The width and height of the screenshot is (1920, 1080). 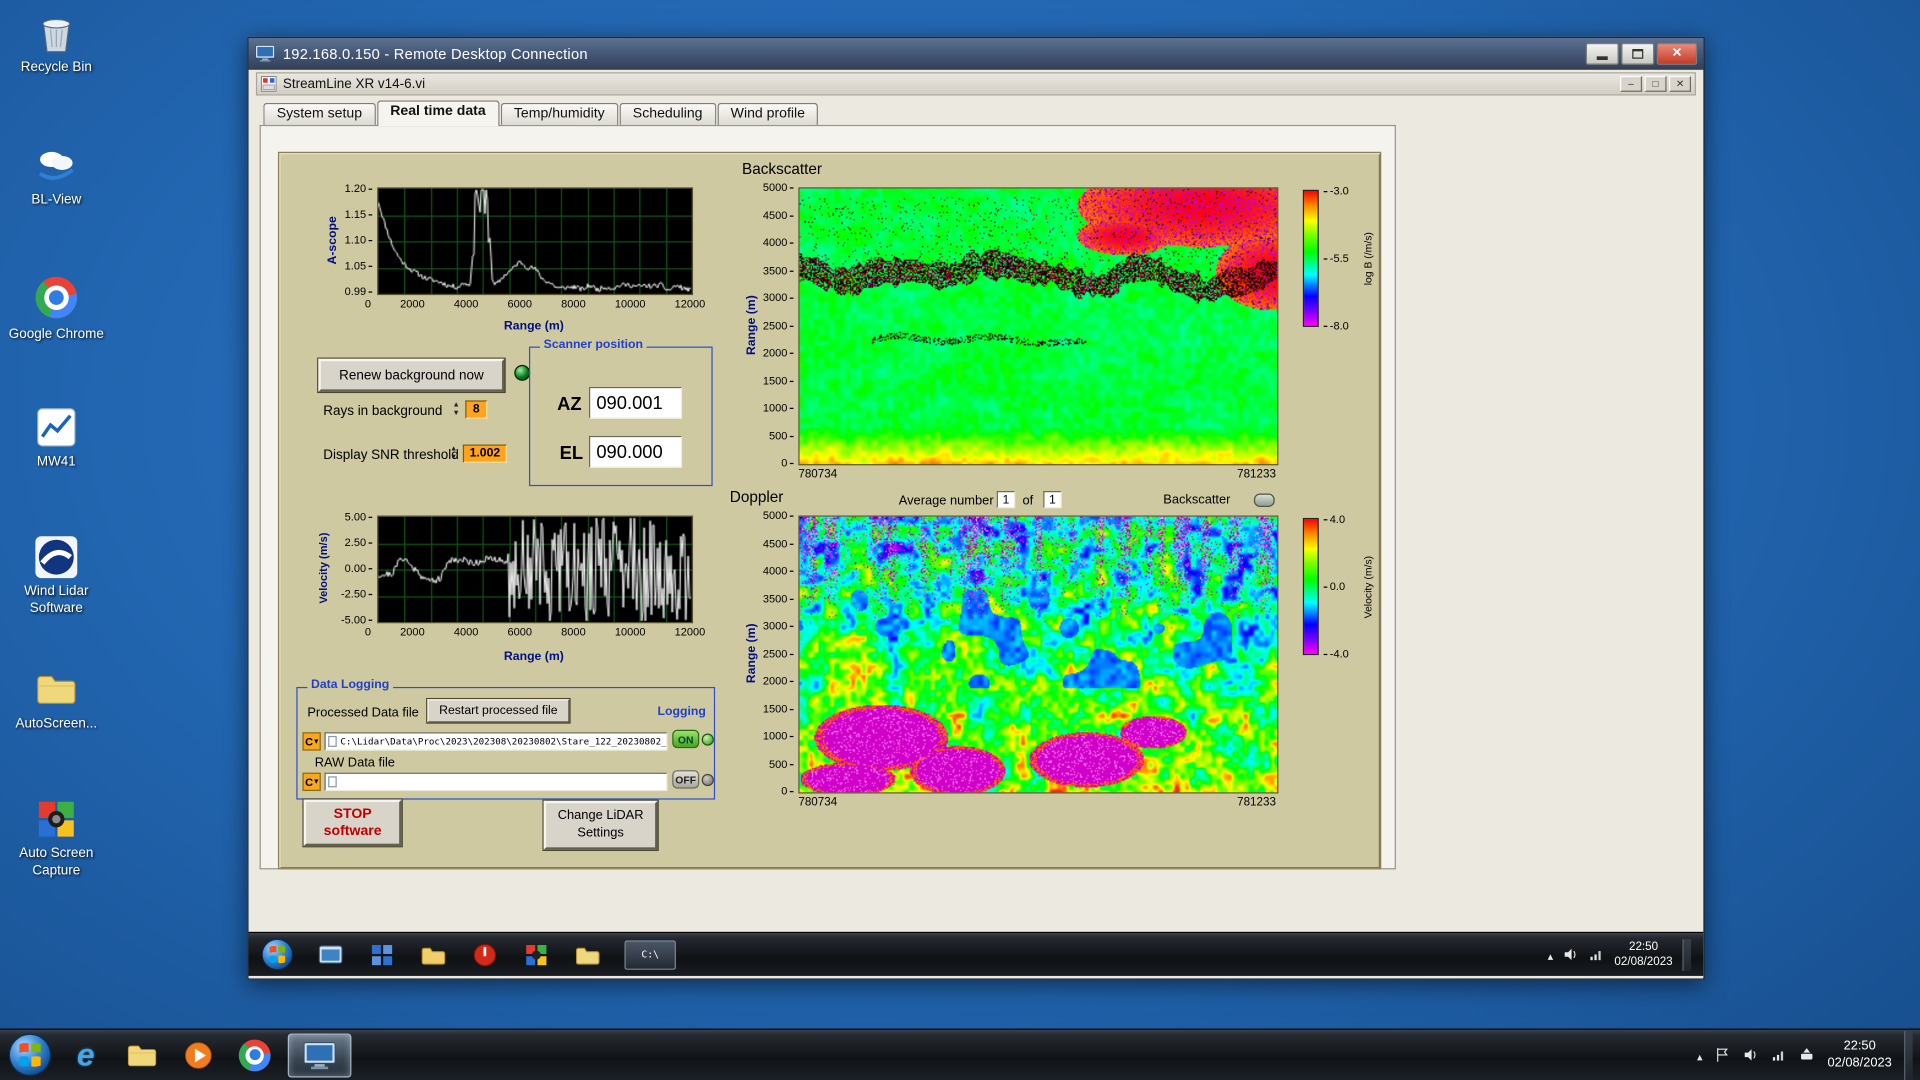 I want to click on change-lidar-settings-button: Change LiDAR Settings, so click(x=600, y=825).